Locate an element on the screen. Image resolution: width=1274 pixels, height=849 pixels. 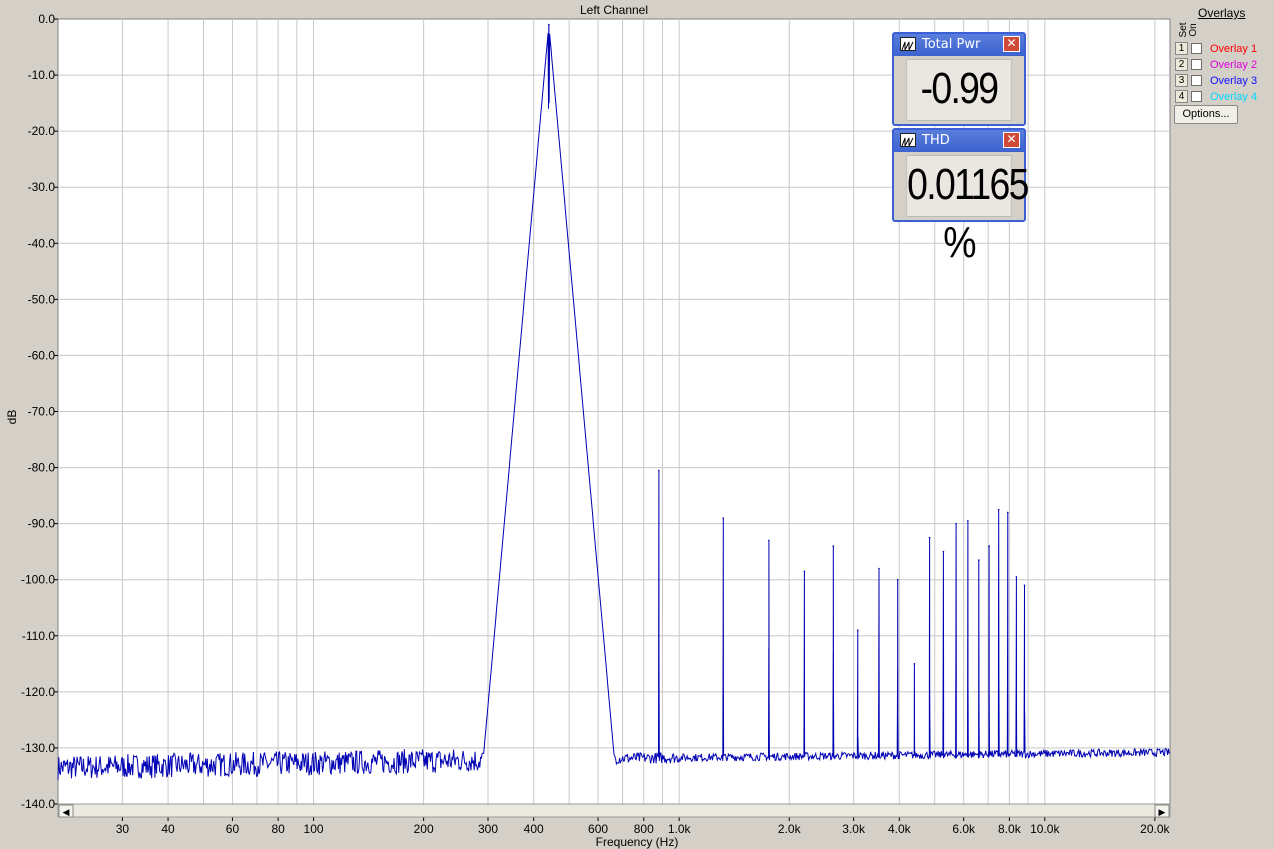
x-tick-label: 800 is located at coordinates (644, 829).